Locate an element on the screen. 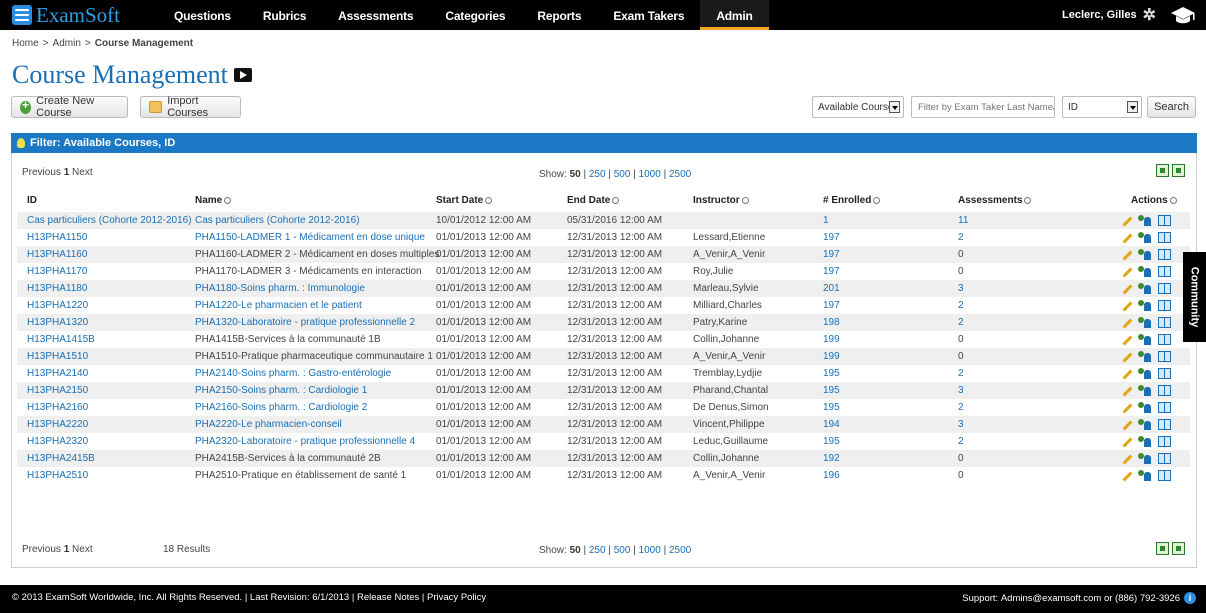 This screenshot has height=613, width=1206. export-csv-icon is located at coordinates (1162, 170).